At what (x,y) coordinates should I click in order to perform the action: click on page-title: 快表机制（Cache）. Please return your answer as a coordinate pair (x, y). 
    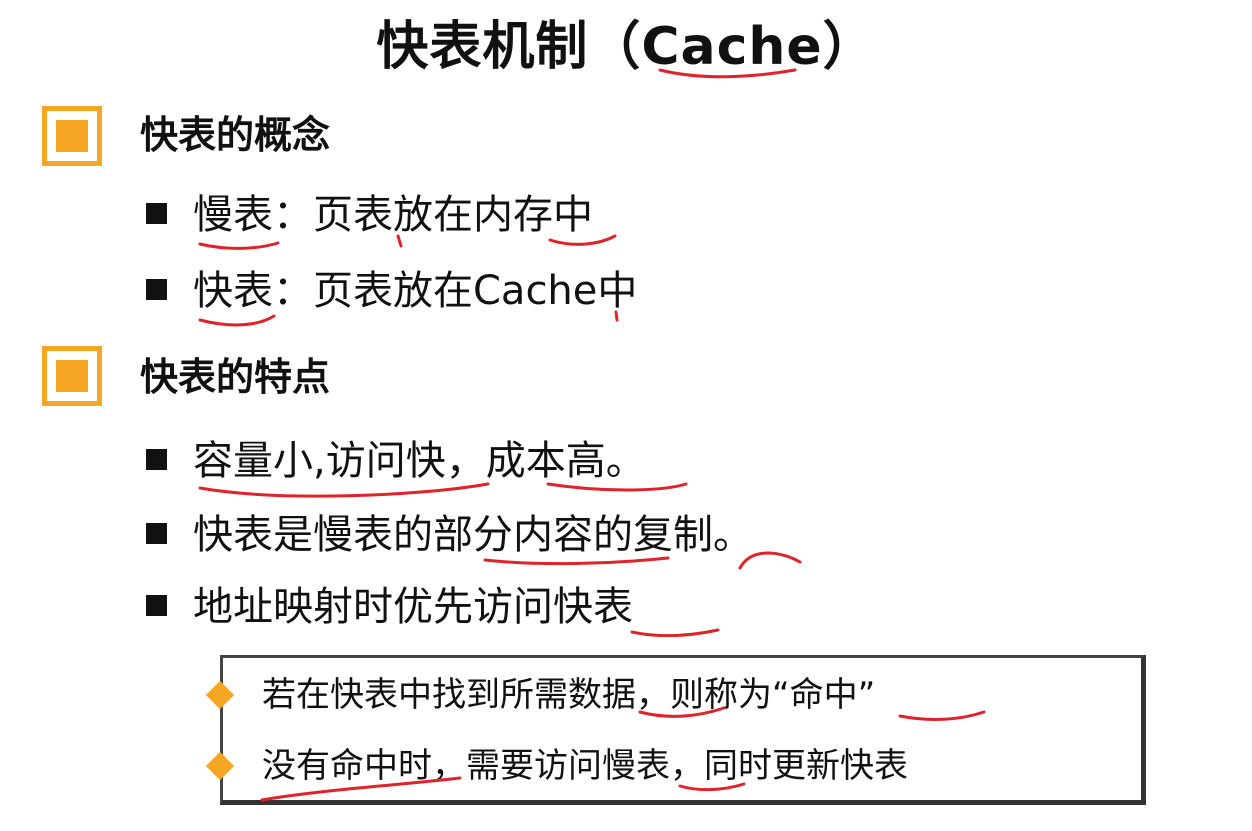
    Looking at the image, I should click on (626, 47).